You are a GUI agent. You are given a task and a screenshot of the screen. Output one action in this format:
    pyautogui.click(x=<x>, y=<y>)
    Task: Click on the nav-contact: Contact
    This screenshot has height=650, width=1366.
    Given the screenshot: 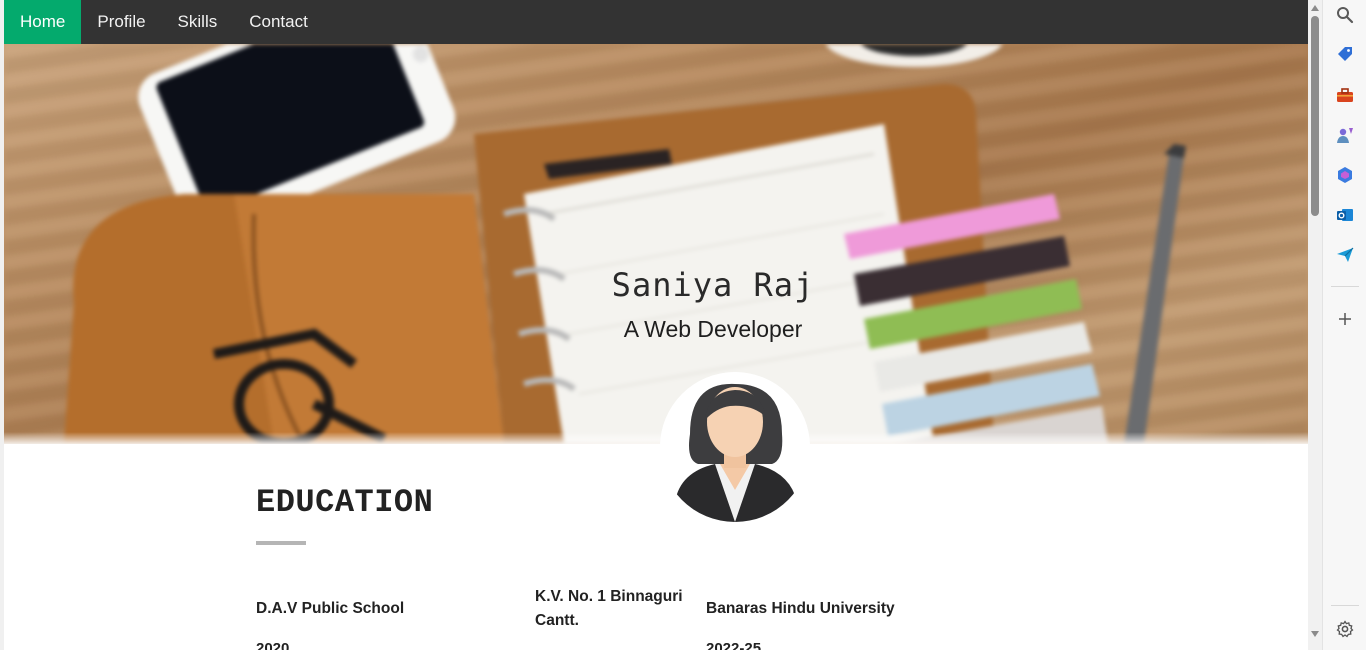 What is the action you would take?
    pyautogui.click(x=278, y=22)
    